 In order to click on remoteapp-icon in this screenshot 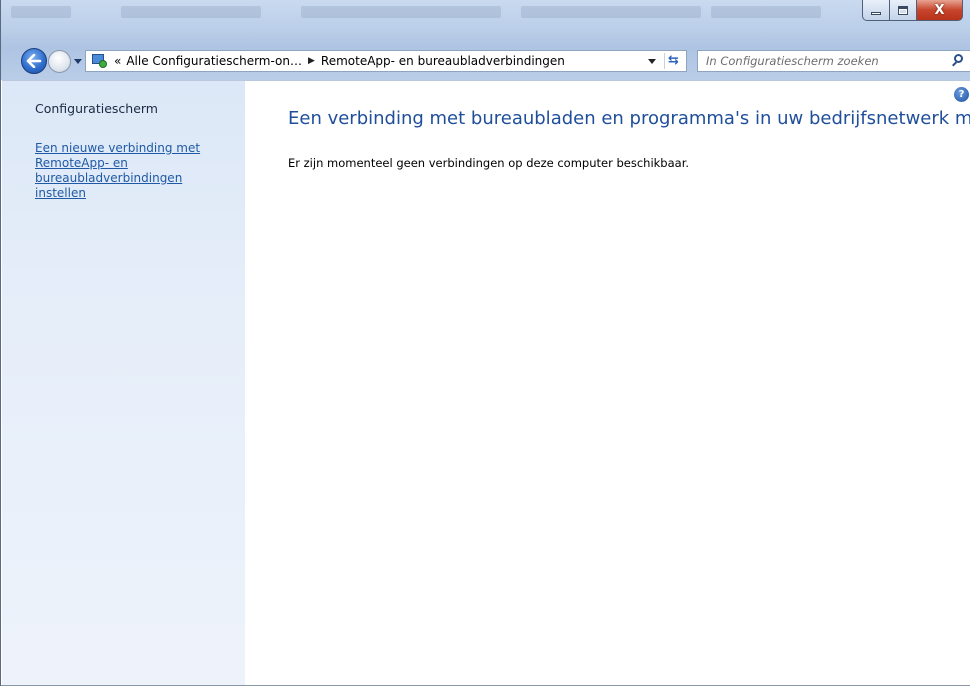, I will do `click(100, 61)`.